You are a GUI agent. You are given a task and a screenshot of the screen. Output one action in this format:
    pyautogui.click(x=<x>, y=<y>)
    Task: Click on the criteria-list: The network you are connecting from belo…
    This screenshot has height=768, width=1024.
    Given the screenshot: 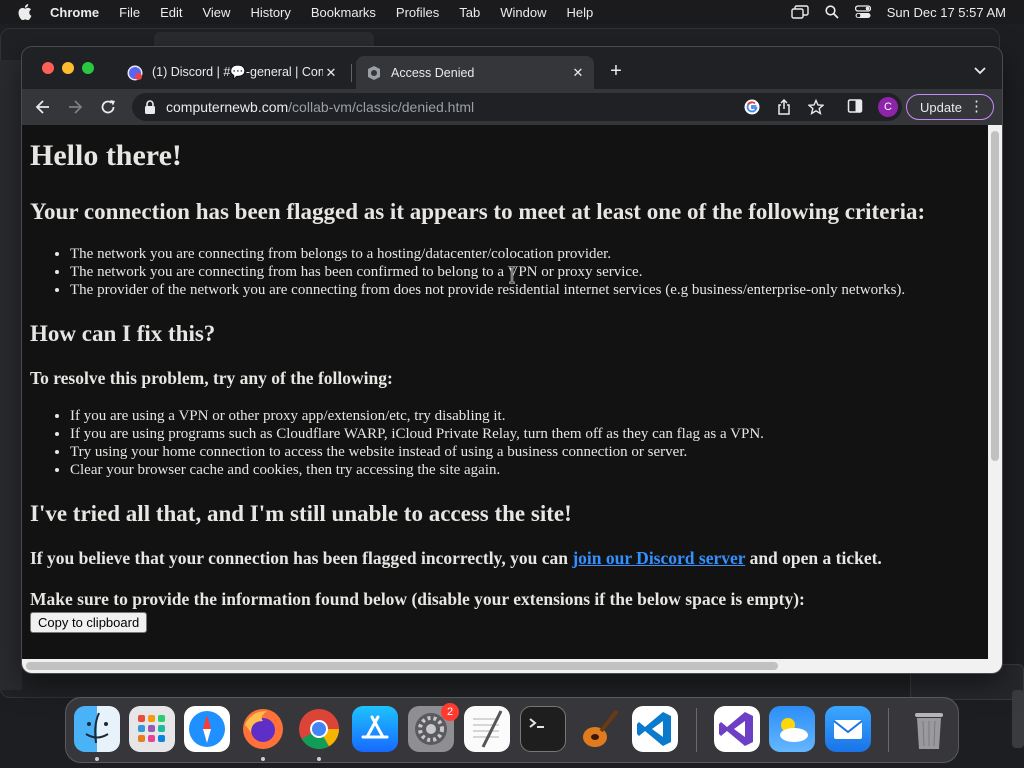 What is the action you would take?
    pyautogui.click(x=487, y=272)
    